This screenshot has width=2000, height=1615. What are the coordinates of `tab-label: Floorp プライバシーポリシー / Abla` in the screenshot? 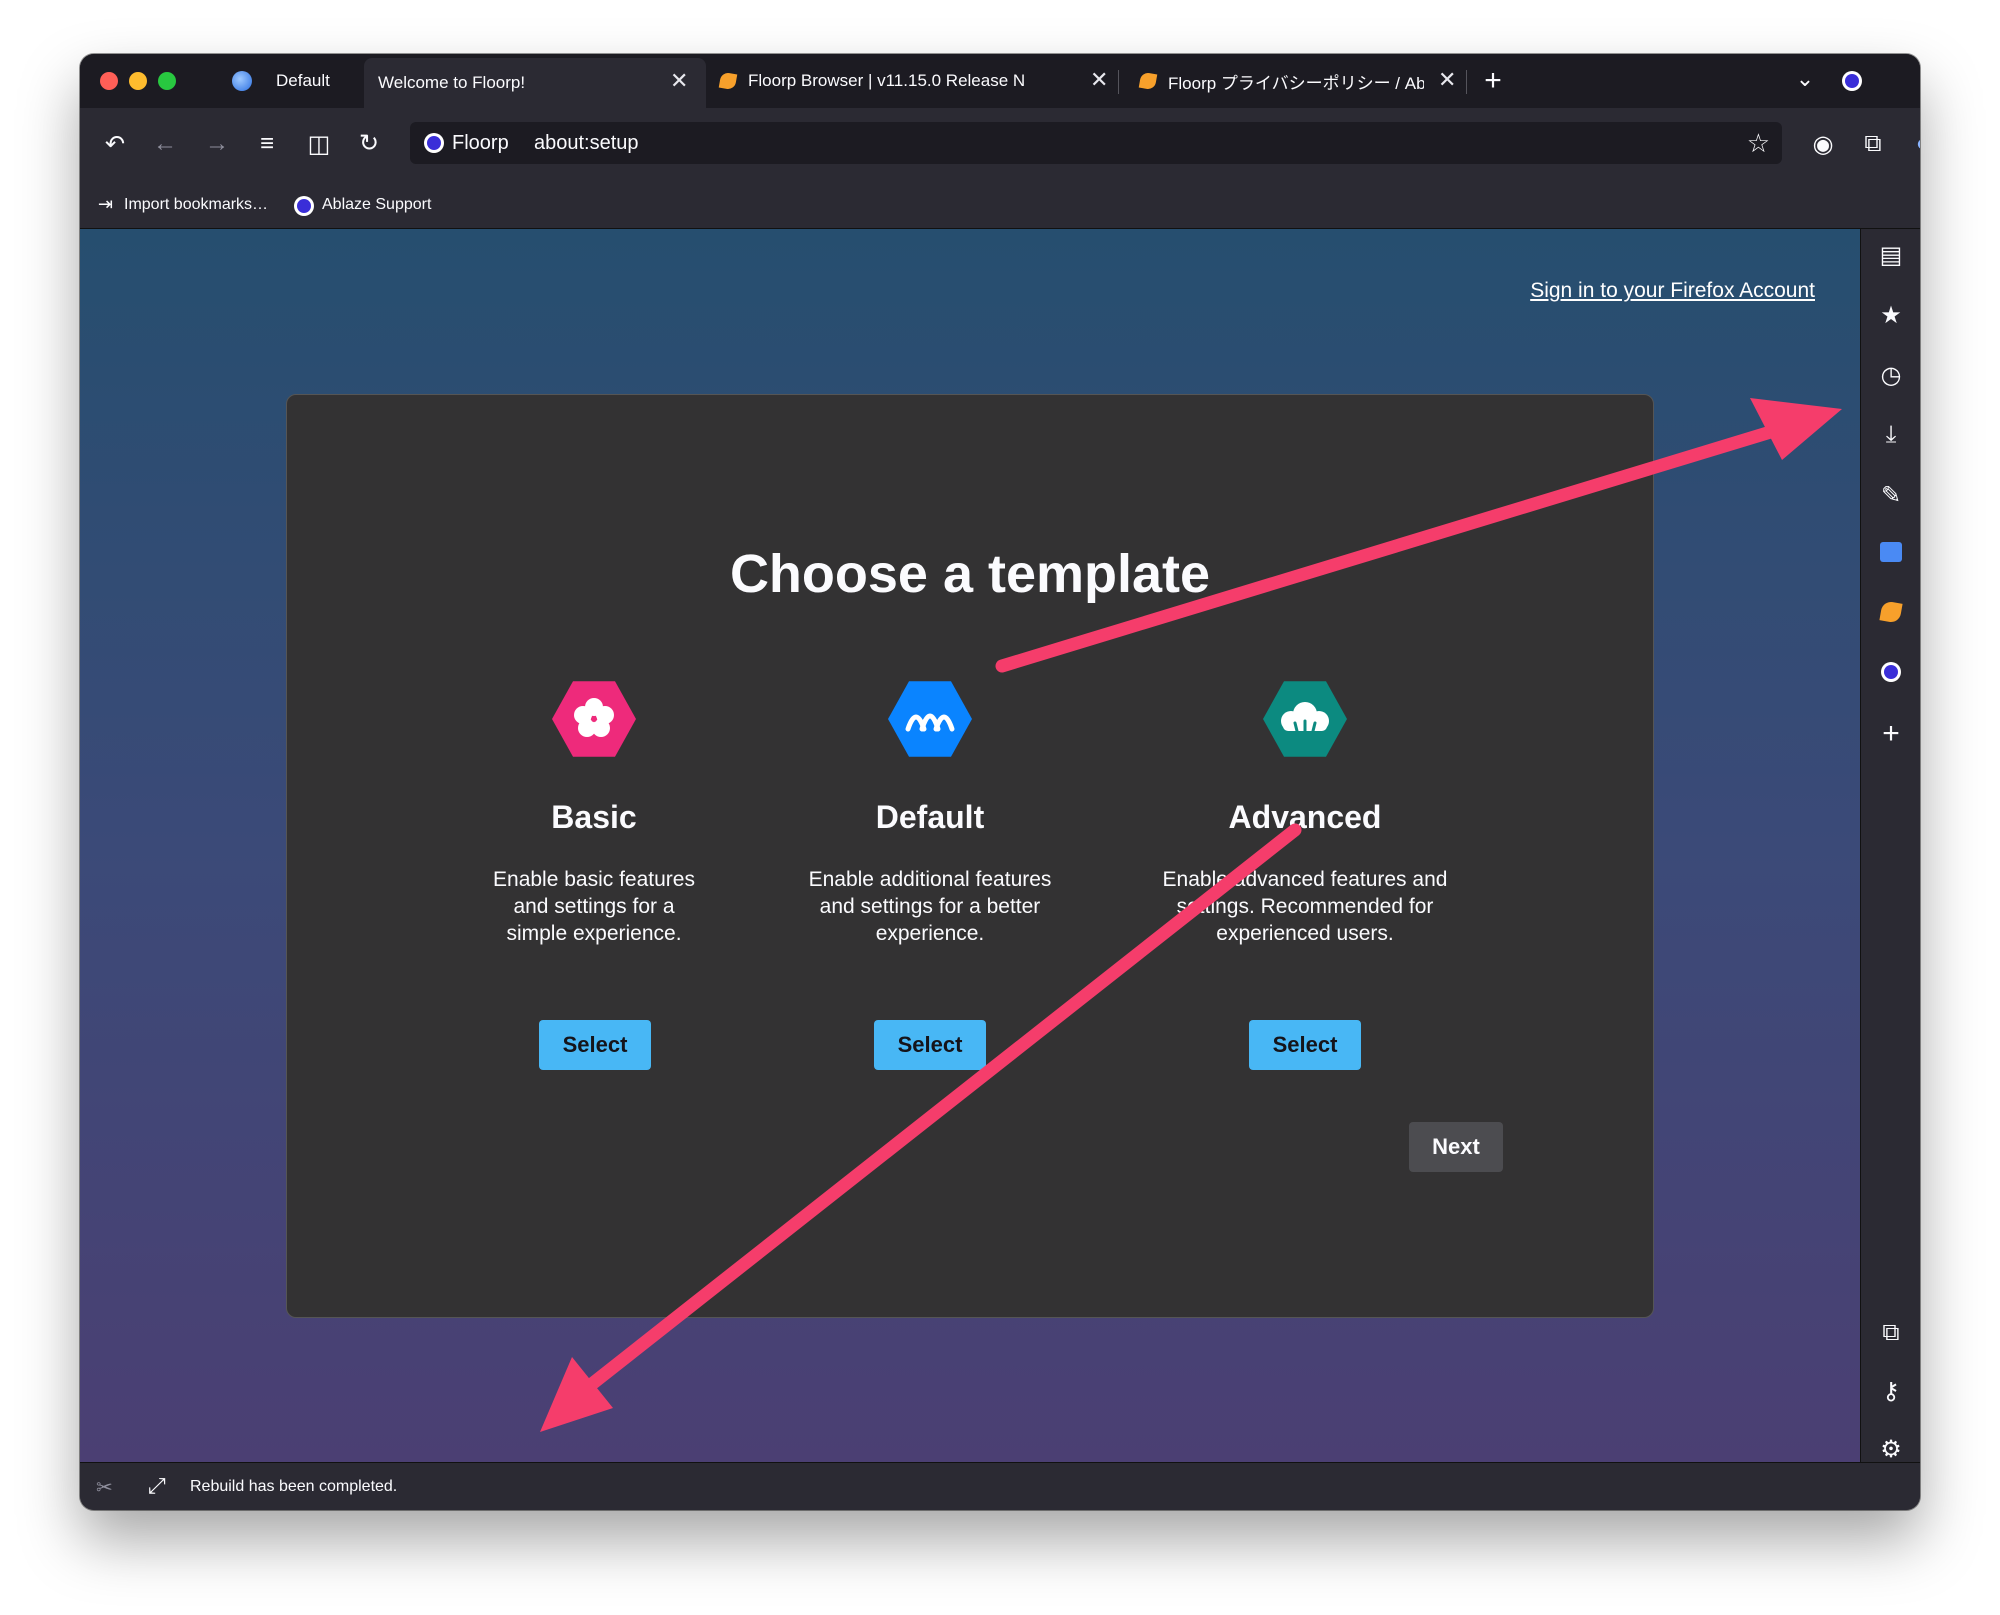 It's located at (1296, 83).